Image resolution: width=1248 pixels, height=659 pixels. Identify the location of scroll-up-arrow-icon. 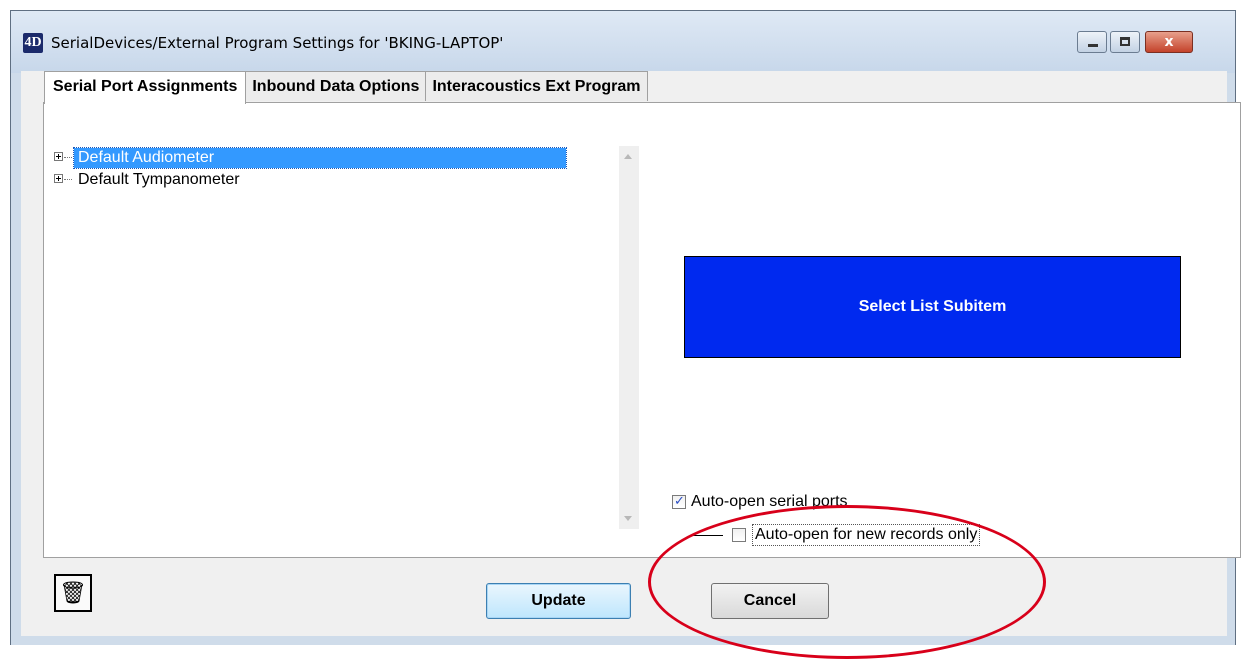
(628, 156).